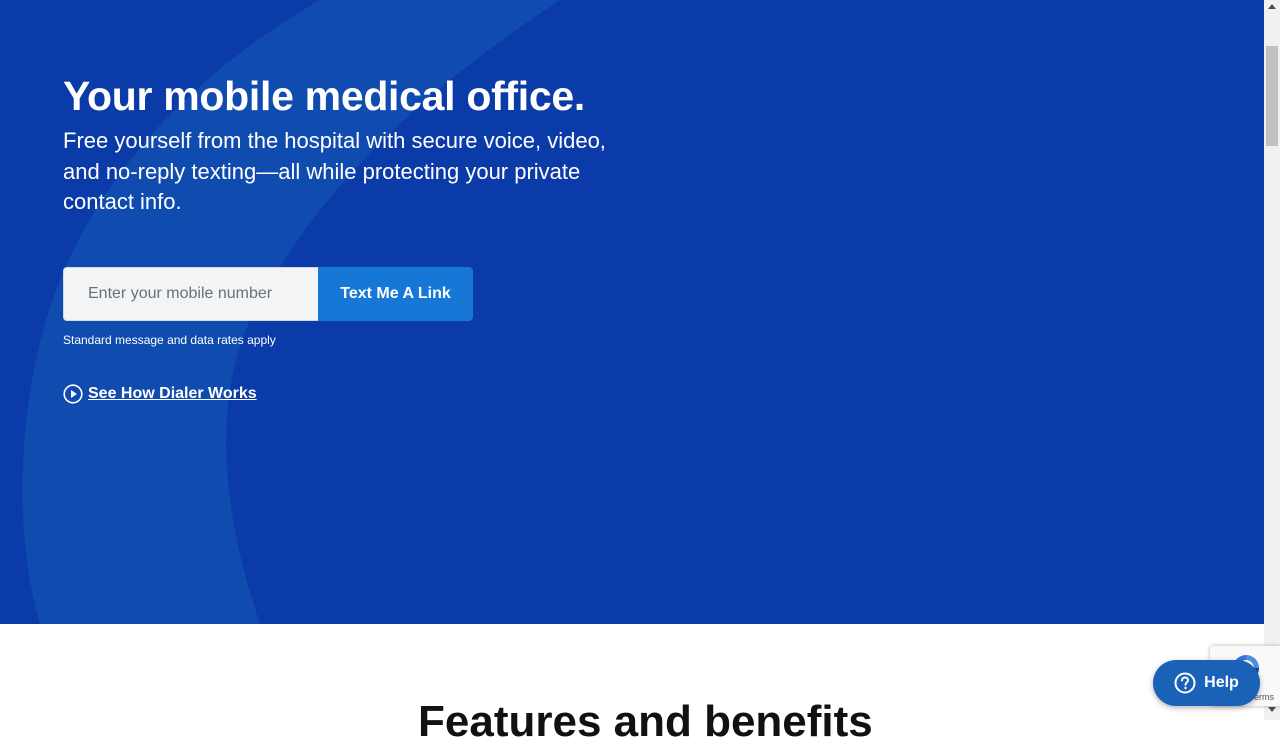 This screenshot has width=1280, height=748. I want to click on features-heading: Features and benefits, so click(645, 721).